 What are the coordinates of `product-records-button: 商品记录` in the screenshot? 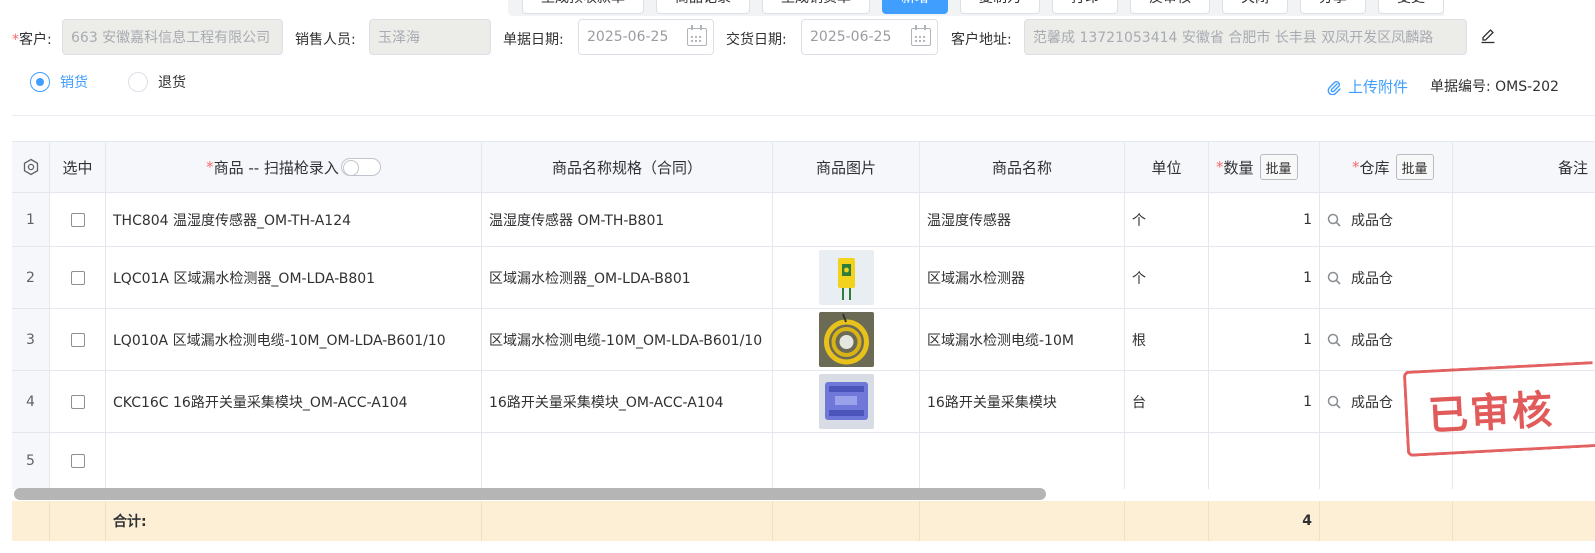 It's located at (703, 7).